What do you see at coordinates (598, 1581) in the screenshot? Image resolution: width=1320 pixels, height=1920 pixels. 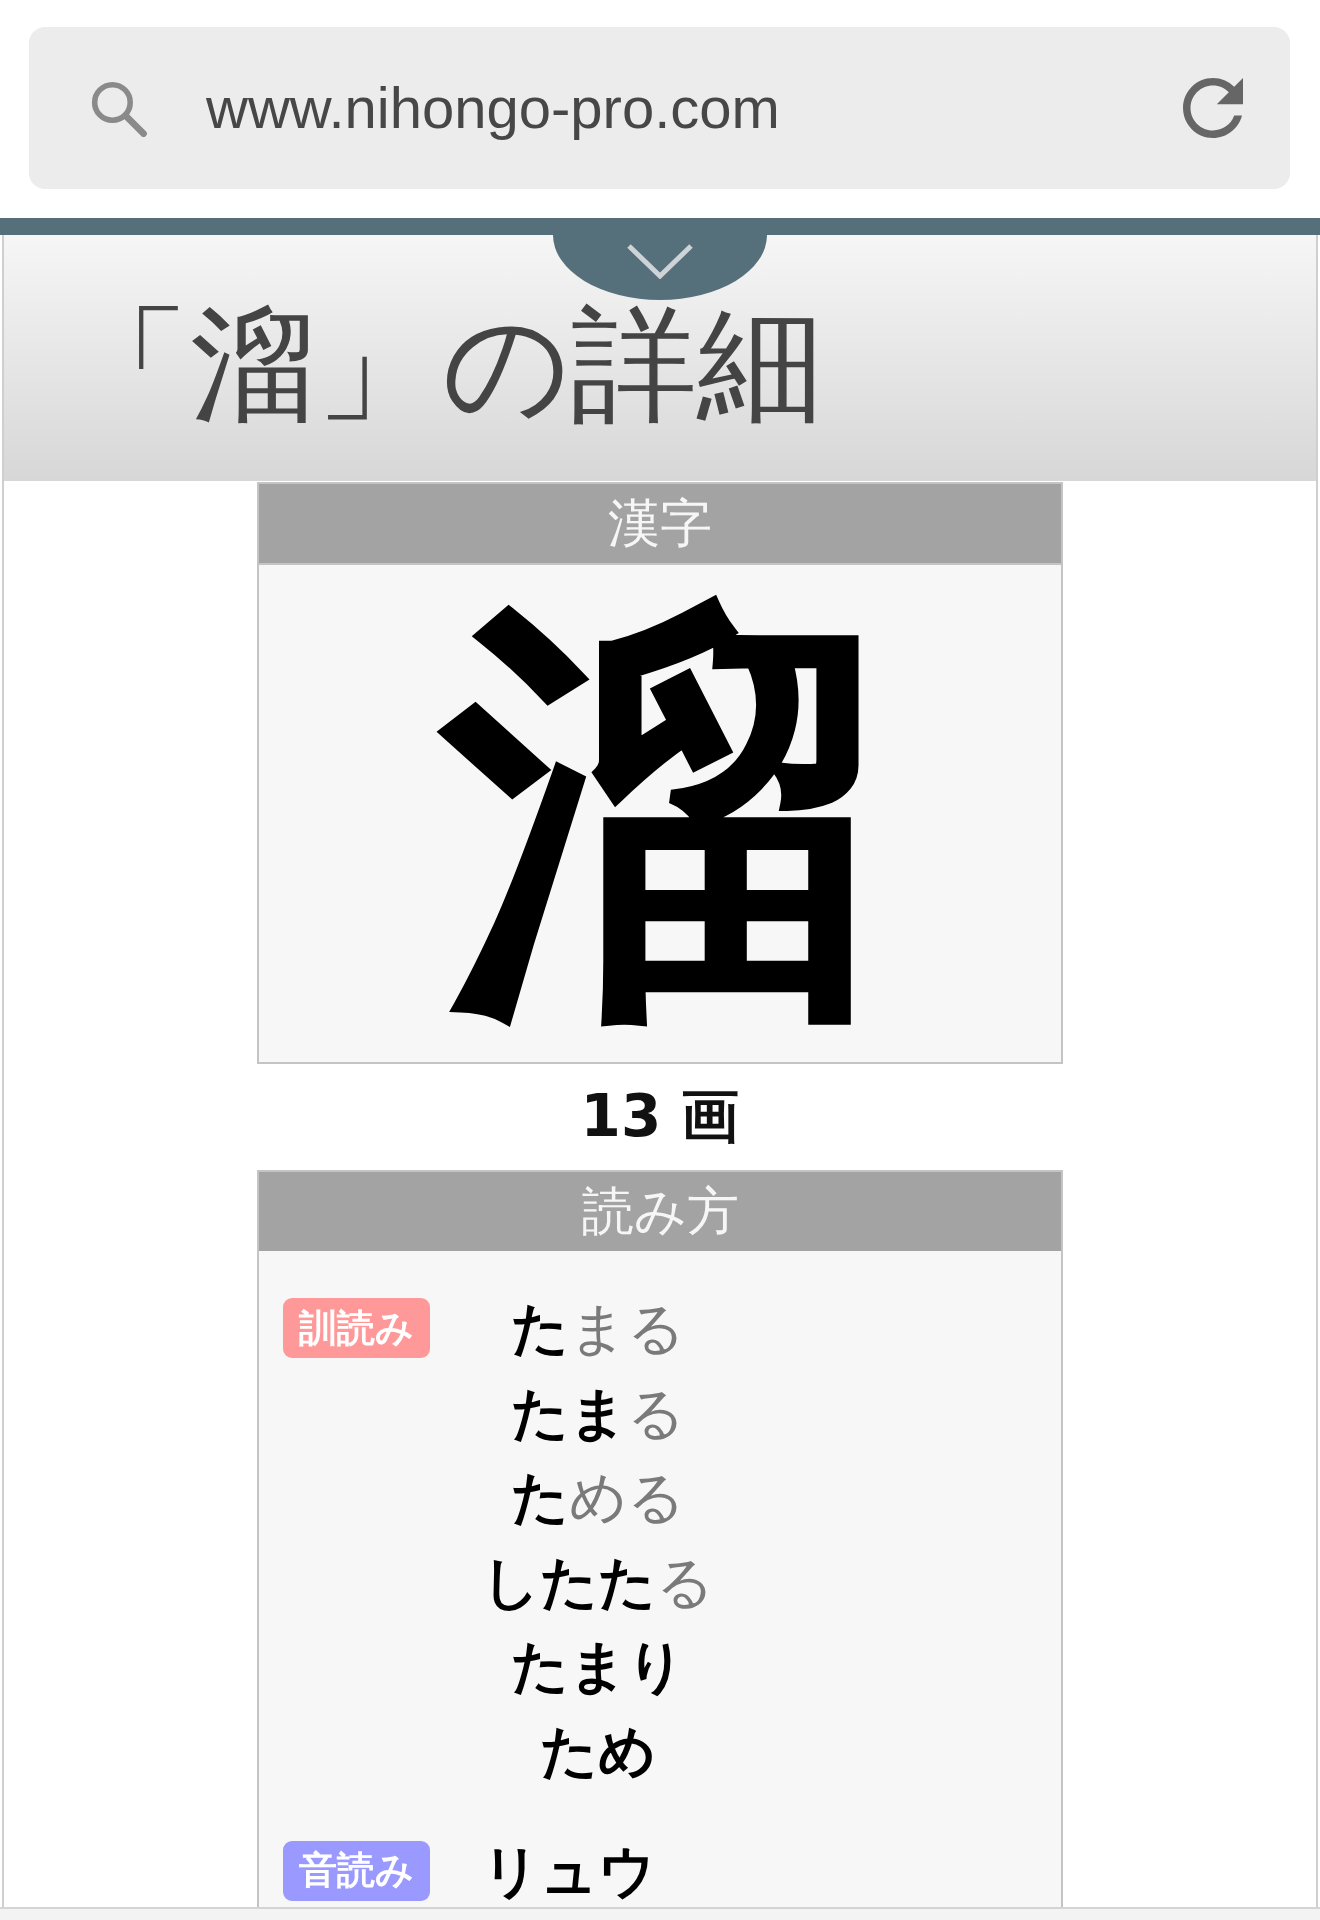 I see `reading-text: したたる` at bounding box center [598, 1581].